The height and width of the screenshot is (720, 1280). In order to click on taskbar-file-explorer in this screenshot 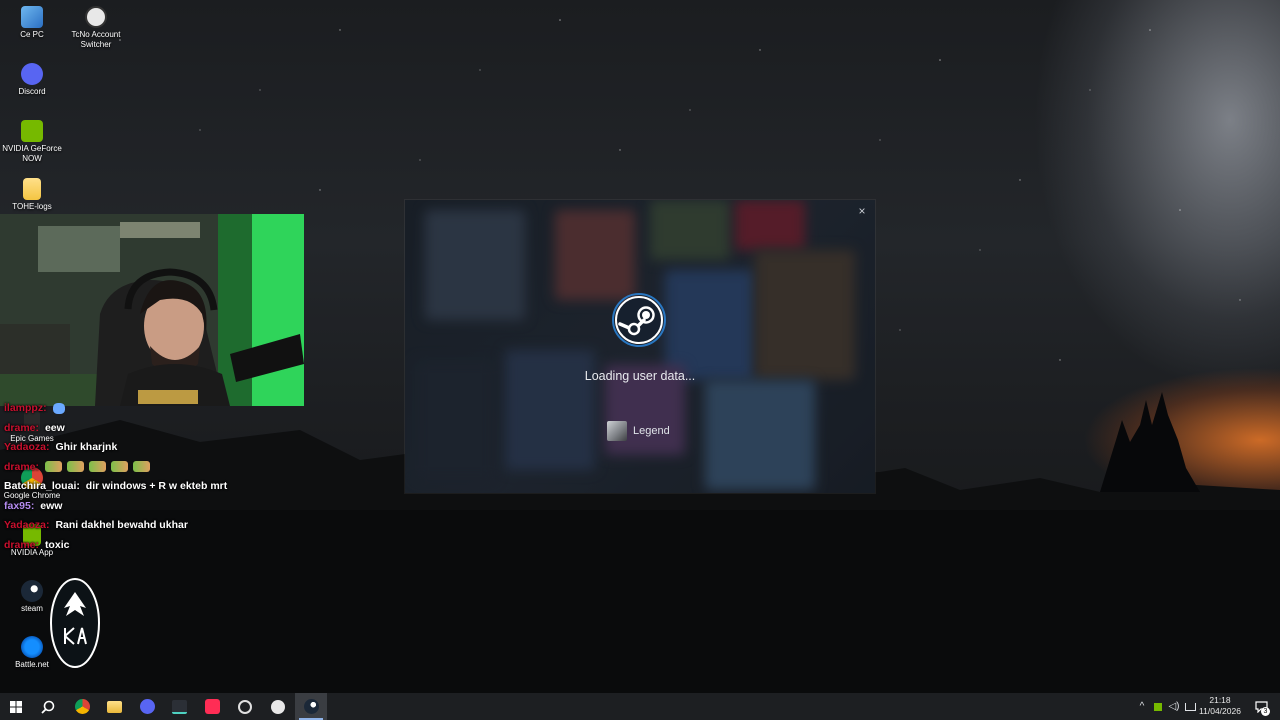, I will do `click(114, 706)`.